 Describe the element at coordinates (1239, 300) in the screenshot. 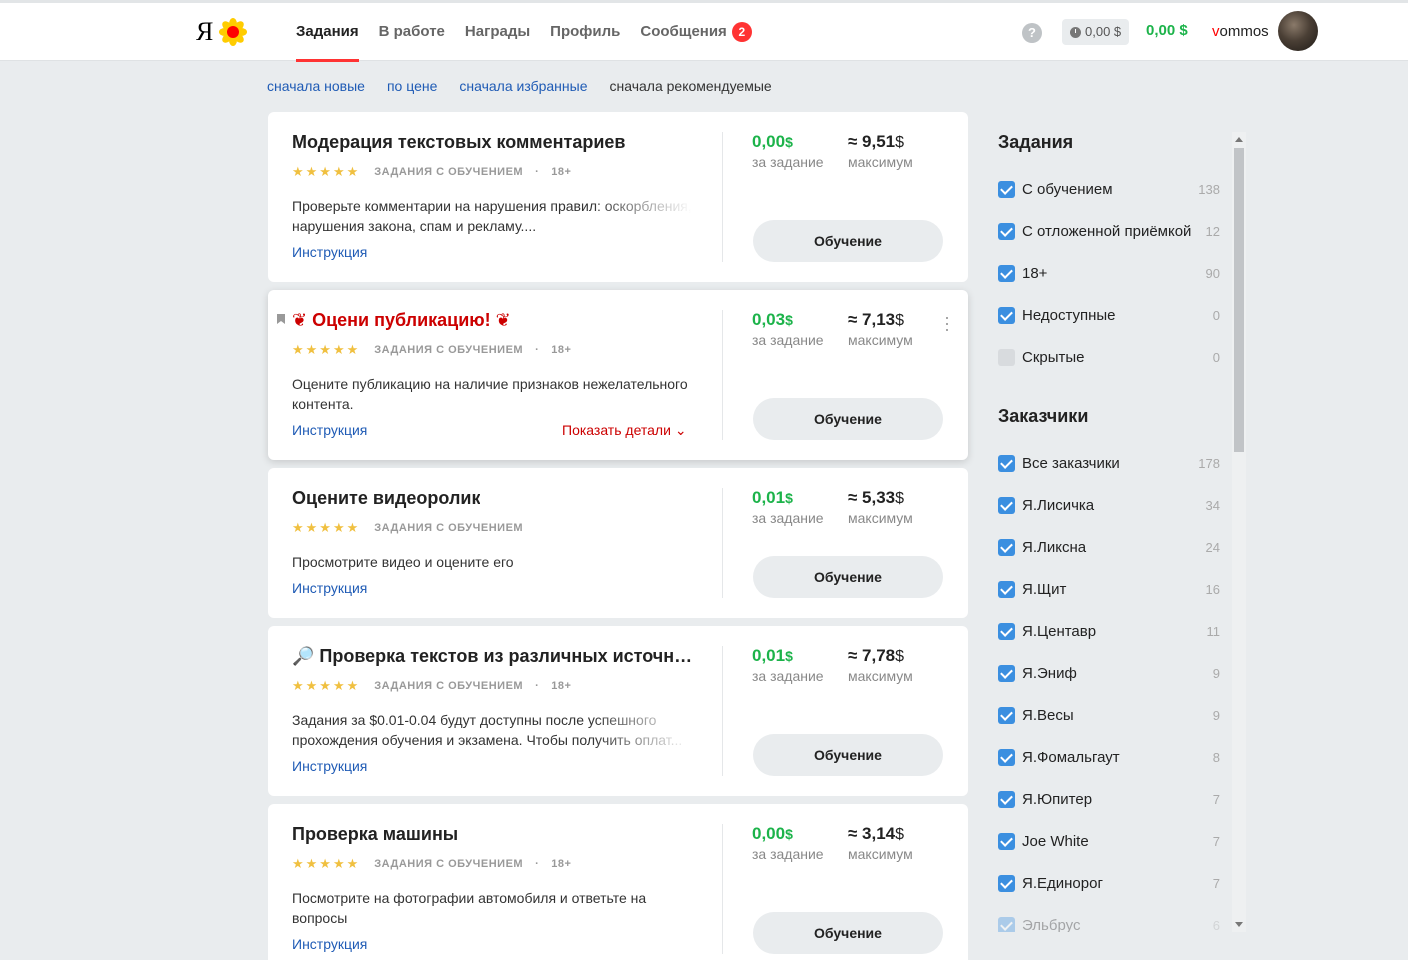

I see `scroll-thumb` at that location.